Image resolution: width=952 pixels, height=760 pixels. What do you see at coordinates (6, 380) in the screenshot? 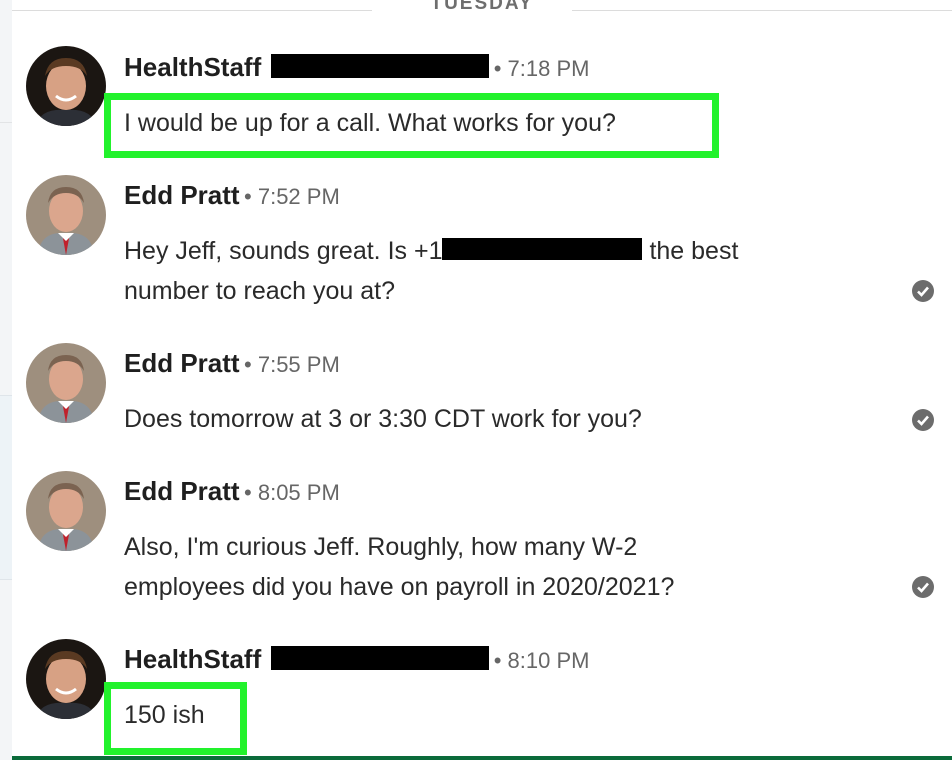
I see `left-panel-edge` at bounding box center [6, 380].